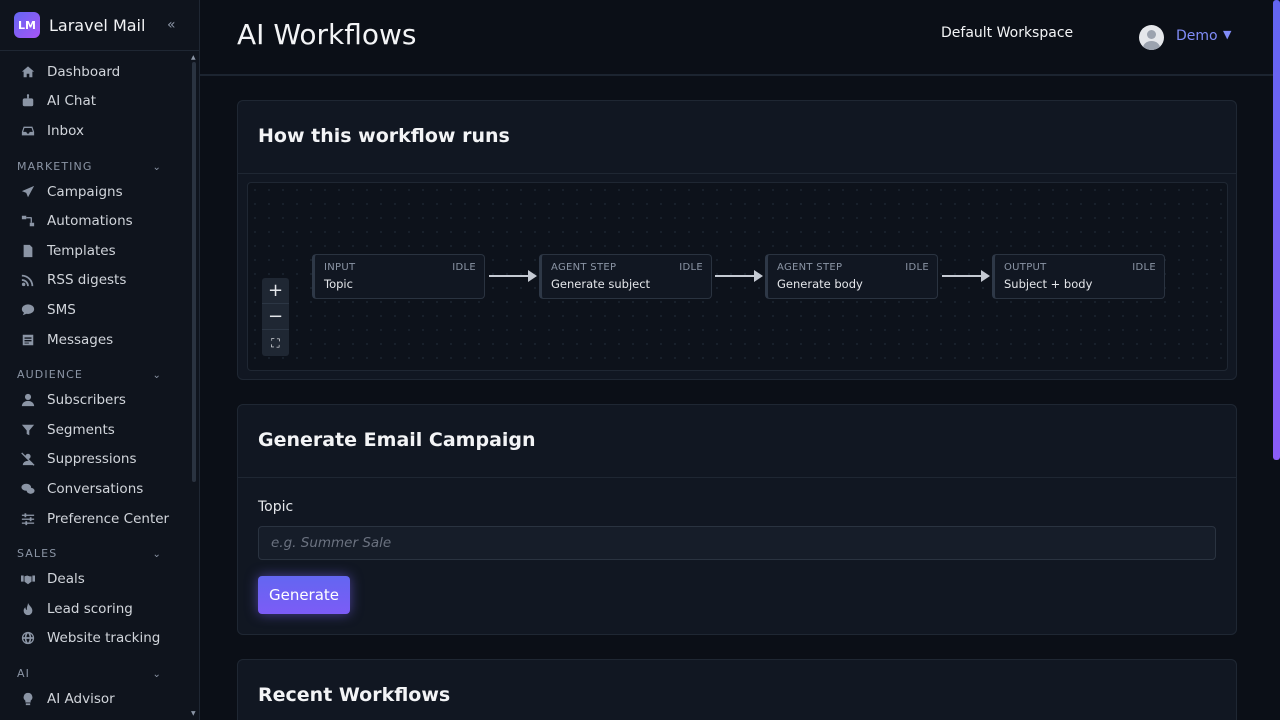 Image resolution: width=1280 pixels, height=720 pixels. Describe the element at coordinates (97, 25) in the screenshot. I see `brand-name: Laravel Mail` at that location.